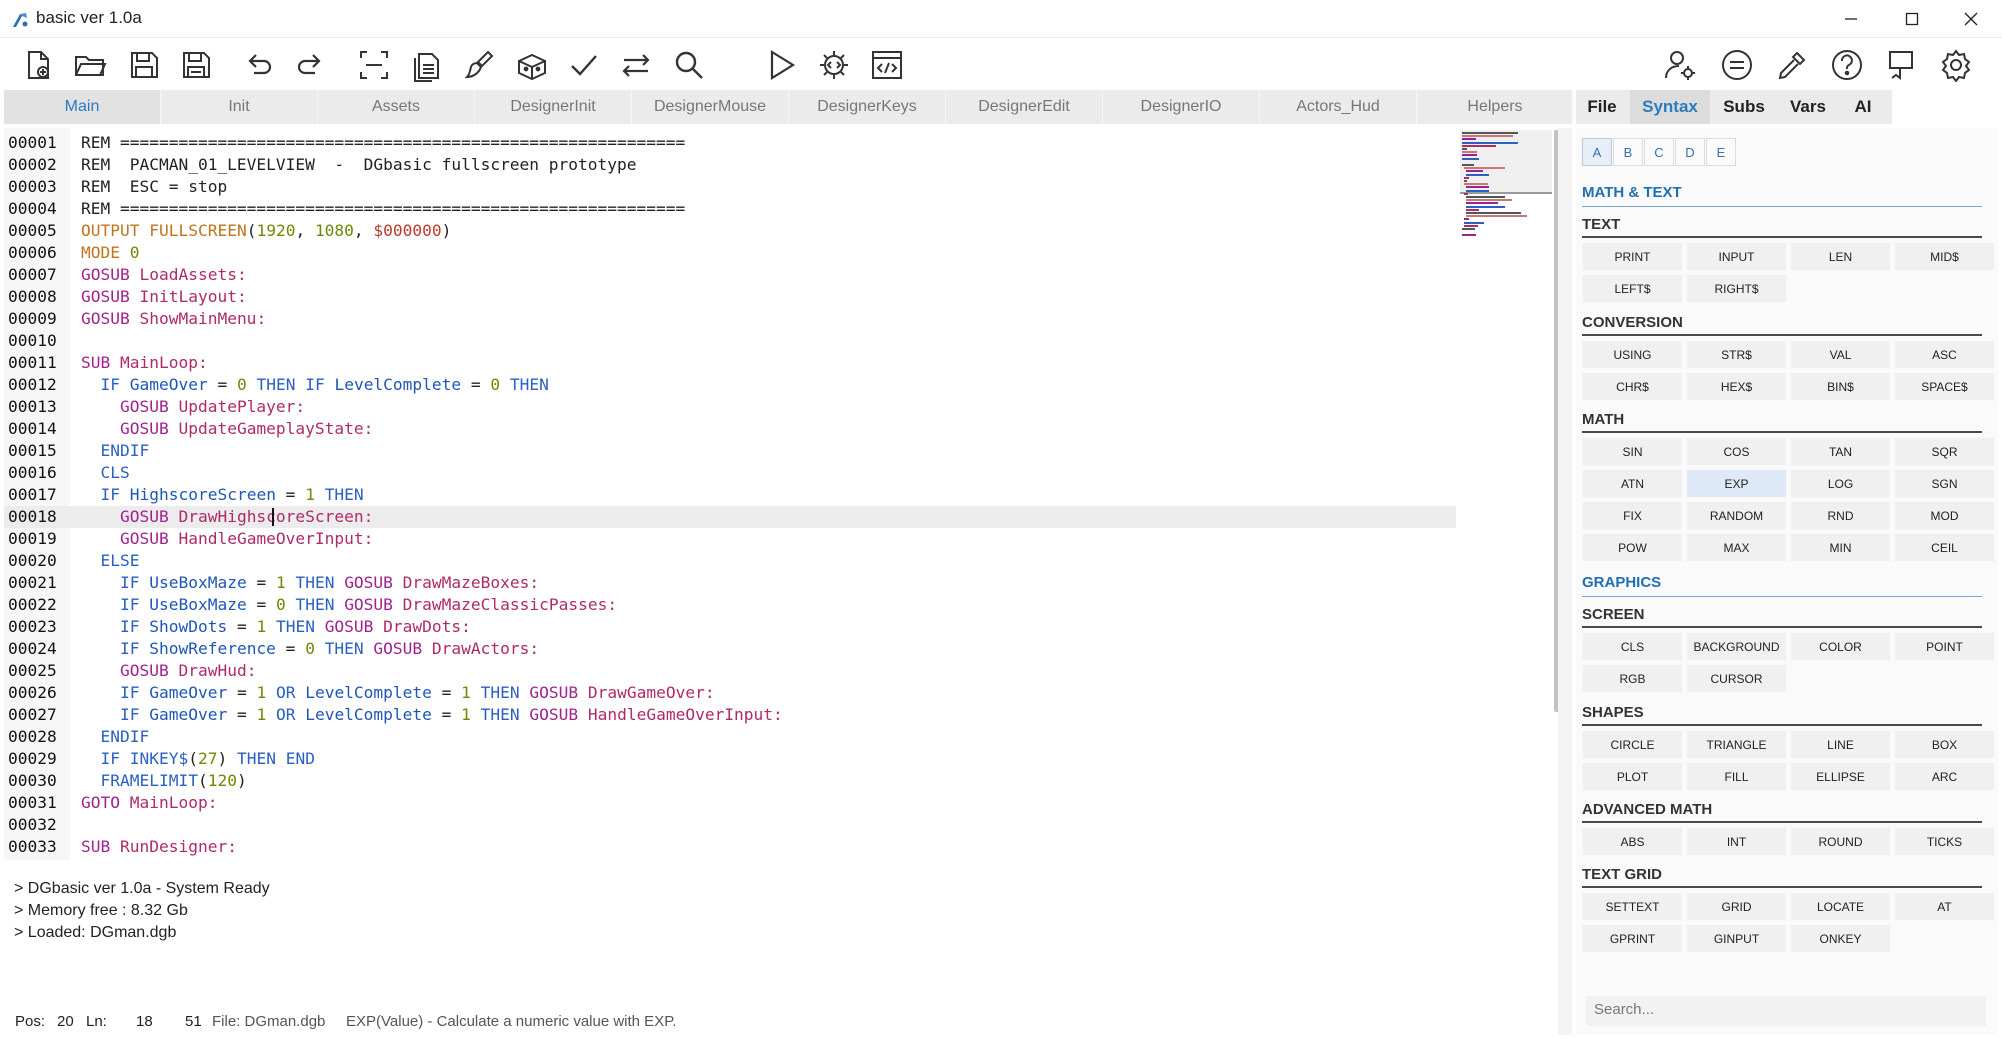 This screenshot has width=2002, height=1039. I want to click on keyword-button-ticks: TICKS, so click(1944, 841).